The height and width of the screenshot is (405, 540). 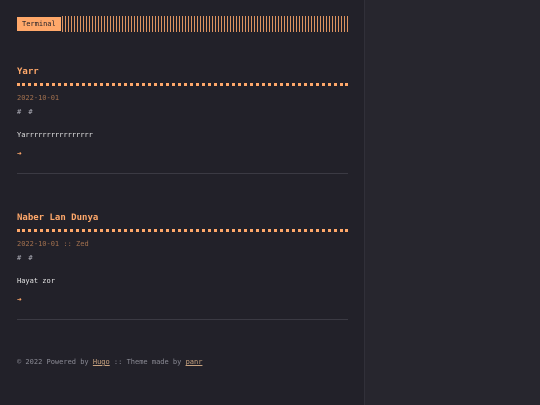 What do you see at coordinates (55, 135) in the screenshot?
I see `post-content: Yarrrrrrrrrrrrrrrr` at bounding box center [55, 135].